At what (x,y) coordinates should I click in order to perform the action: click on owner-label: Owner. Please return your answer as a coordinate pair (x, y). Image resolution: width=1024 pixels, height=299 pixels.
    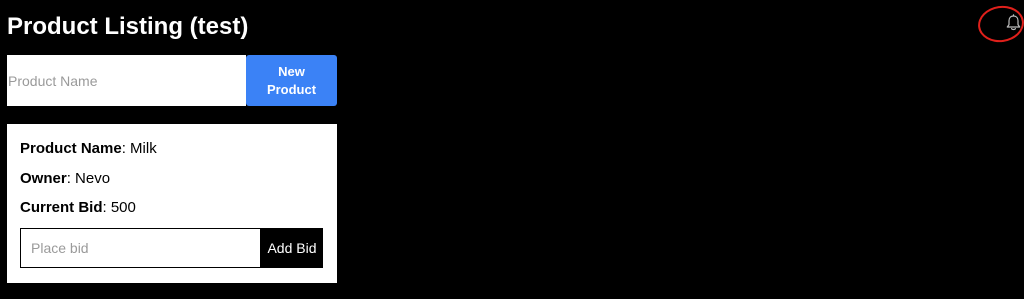
    Looking at the image, I should click on (43, 178).